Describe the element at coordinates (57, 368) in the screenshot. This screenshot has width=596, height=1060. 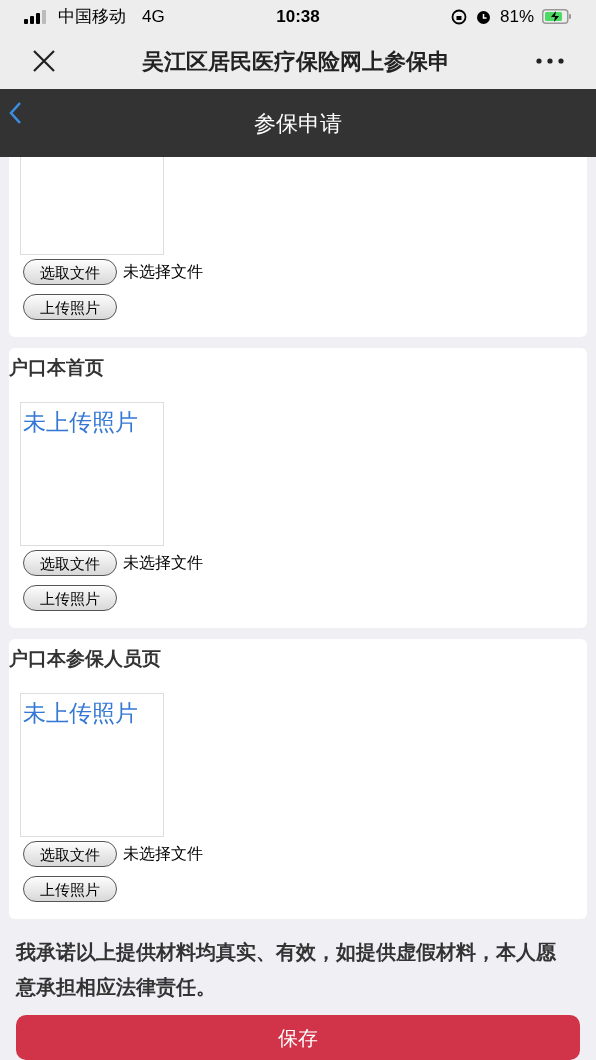
I see `card-title: 户口本首页` at that location.